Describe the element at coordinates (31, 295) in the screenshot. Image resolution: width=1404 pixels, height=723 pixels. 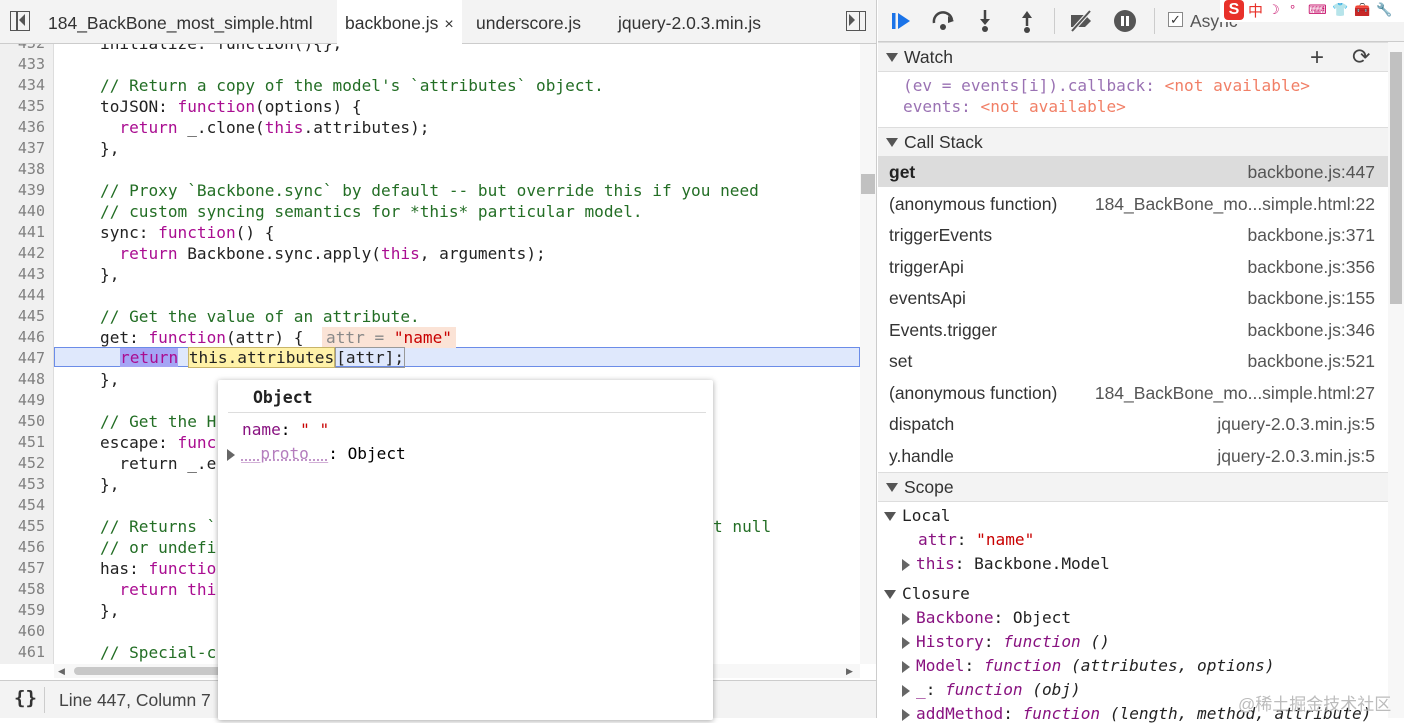
I see `line-number: 444` at that location.